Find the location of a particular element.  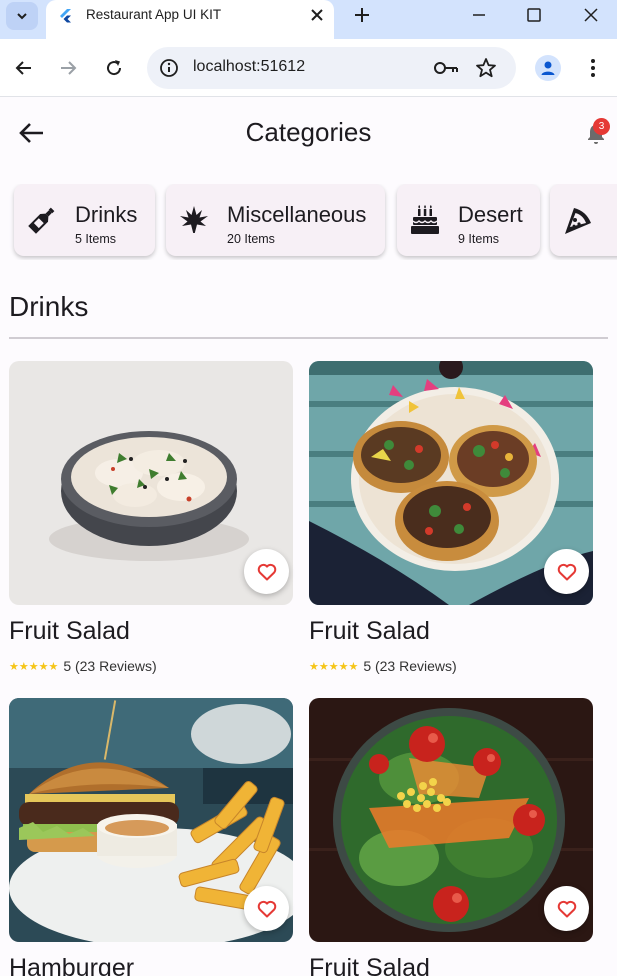

browser-toolbar: localhost:51612 is located at coordinates (308, 68).